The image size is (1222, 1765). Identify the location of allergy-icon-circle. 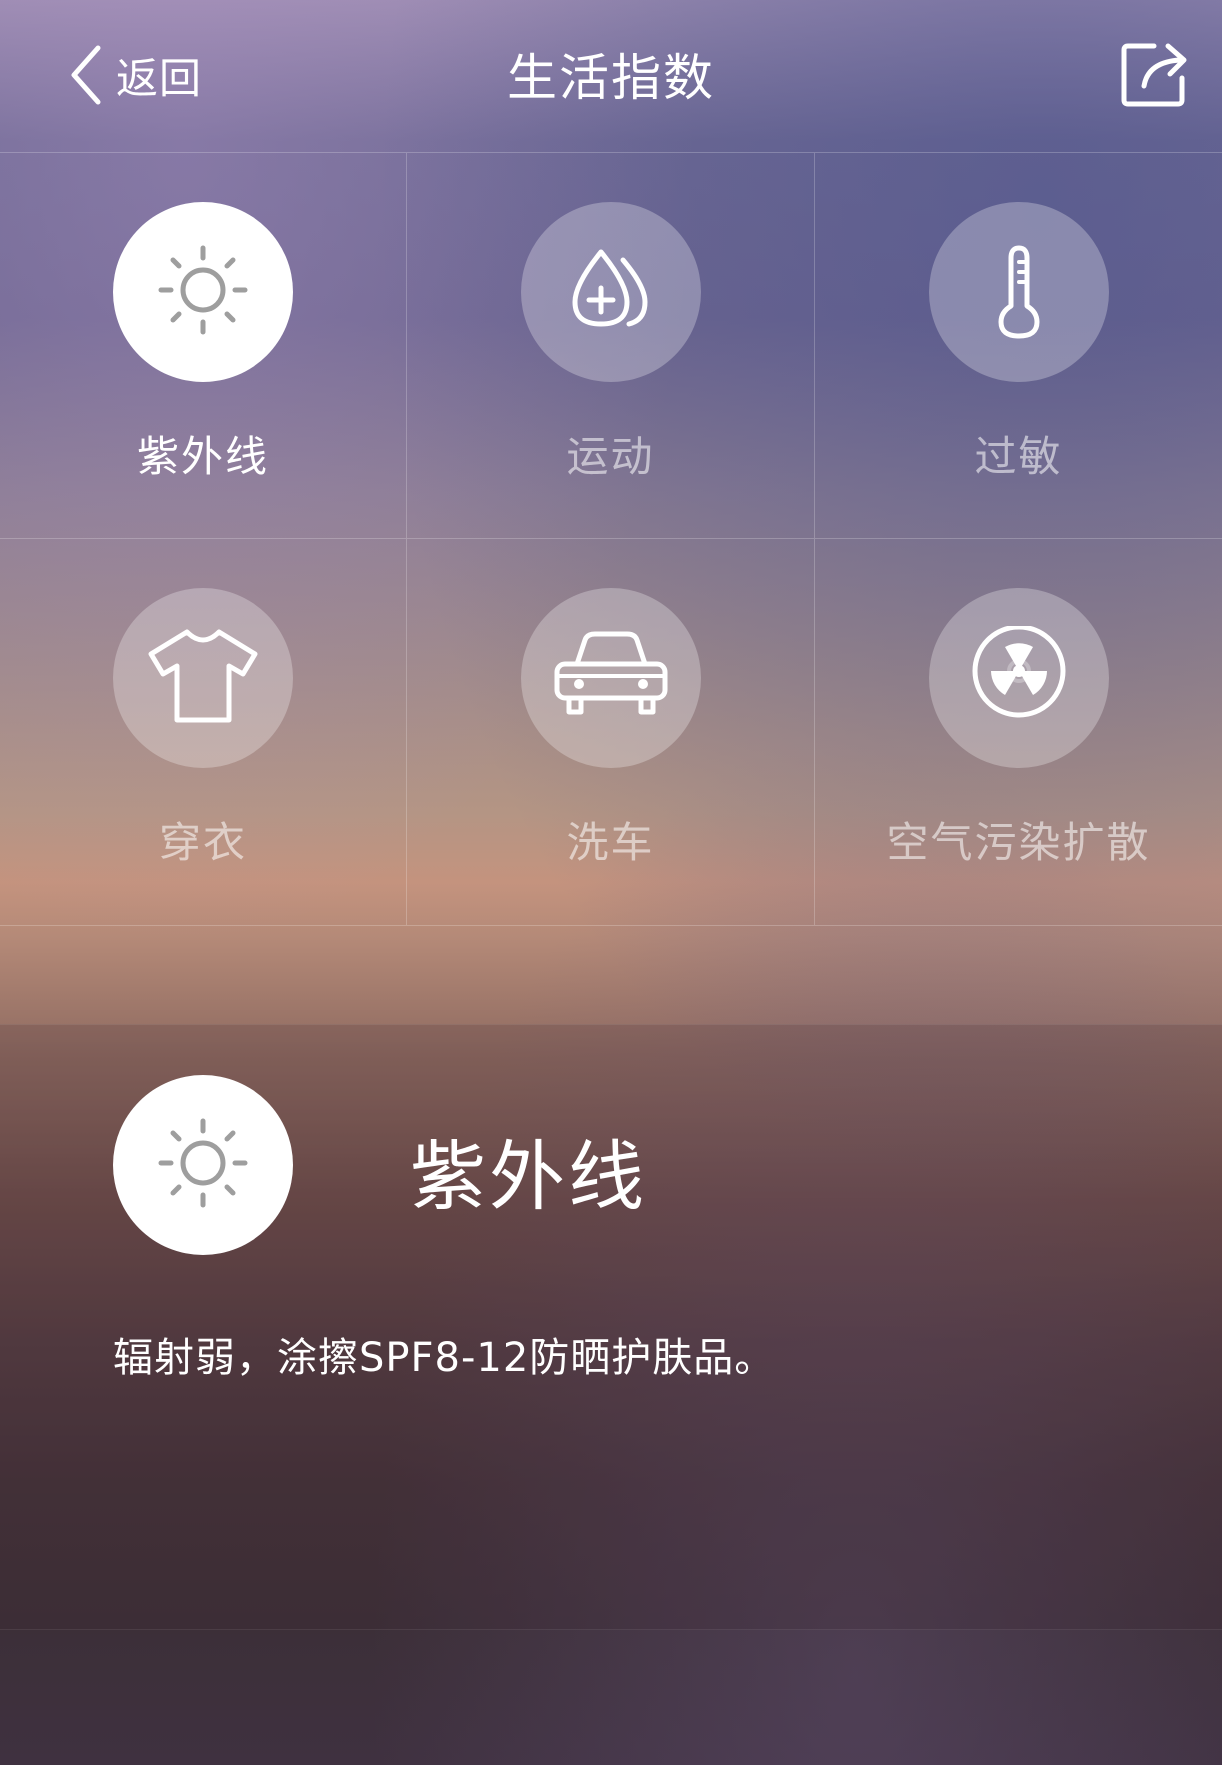
(1018, 292).